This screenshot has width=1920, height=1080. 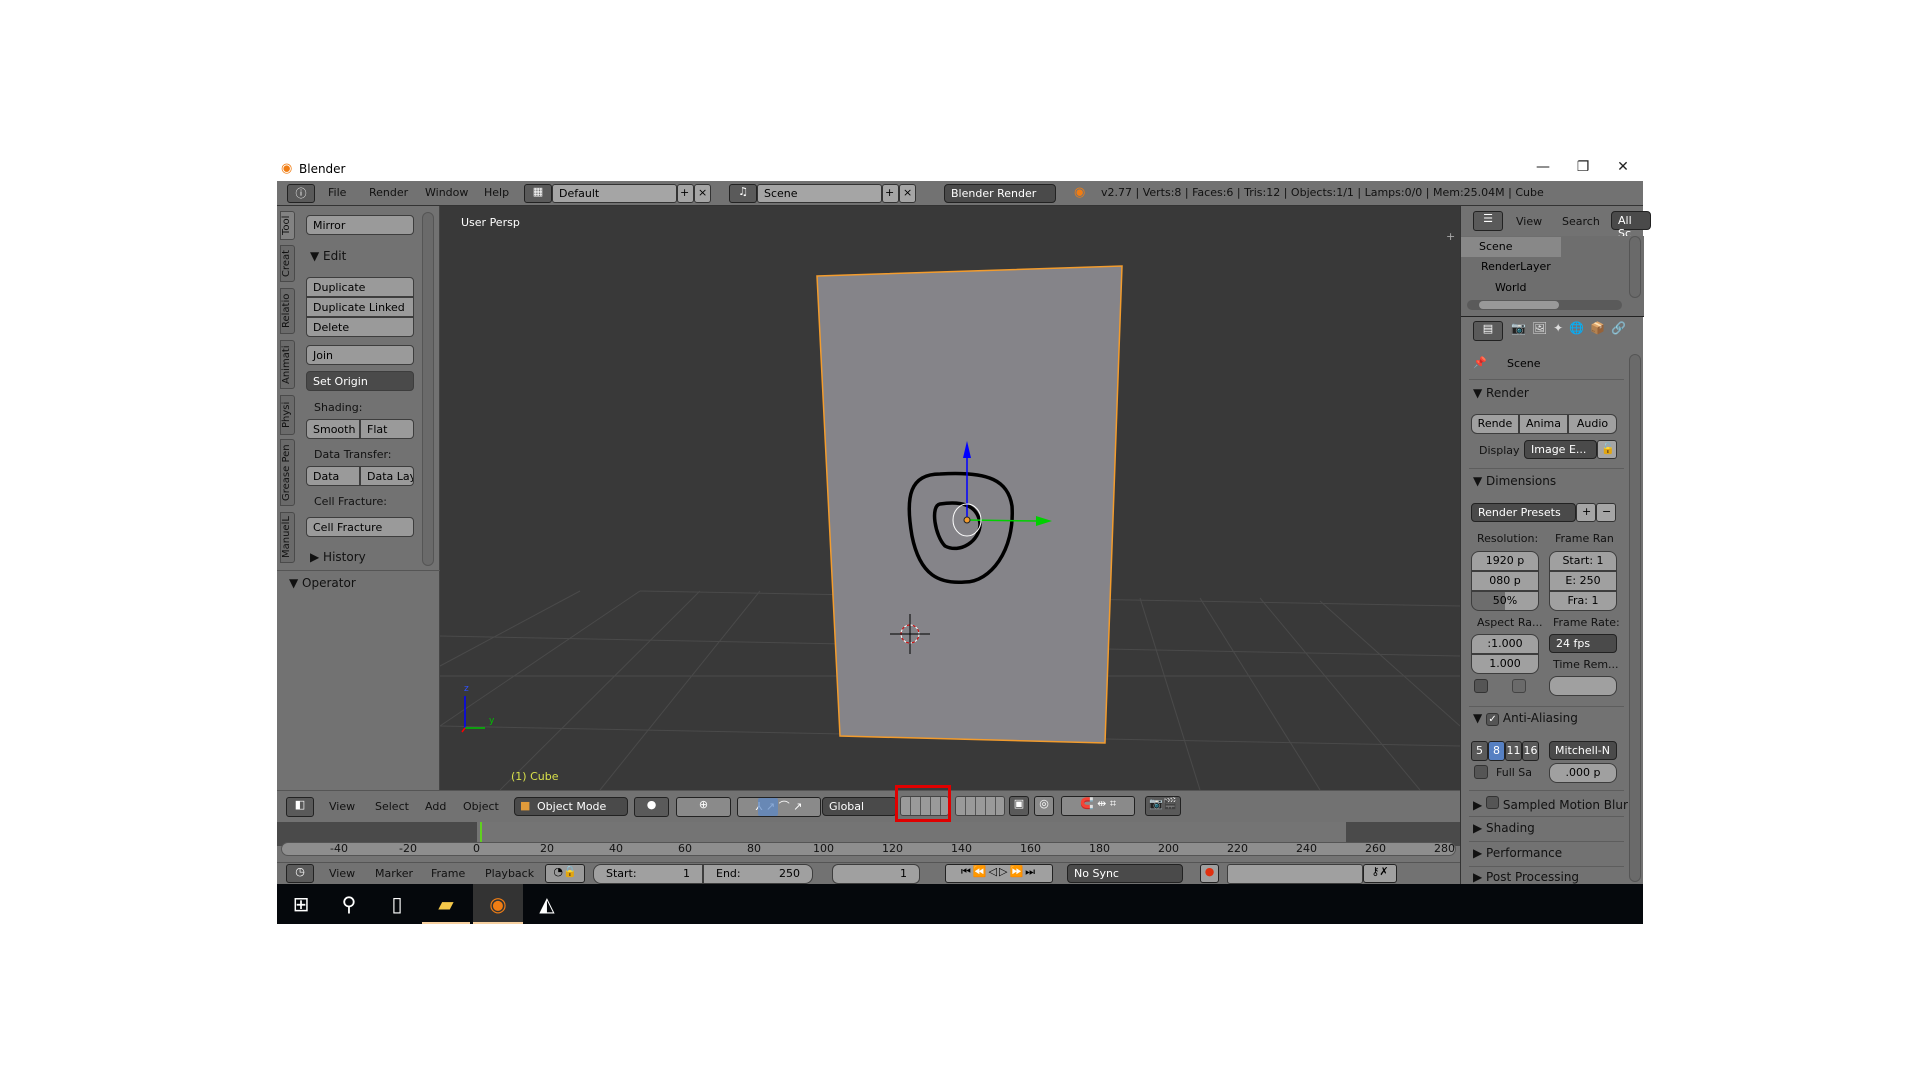 I want to click on layout-field: Default, so click(x=614, y=193).